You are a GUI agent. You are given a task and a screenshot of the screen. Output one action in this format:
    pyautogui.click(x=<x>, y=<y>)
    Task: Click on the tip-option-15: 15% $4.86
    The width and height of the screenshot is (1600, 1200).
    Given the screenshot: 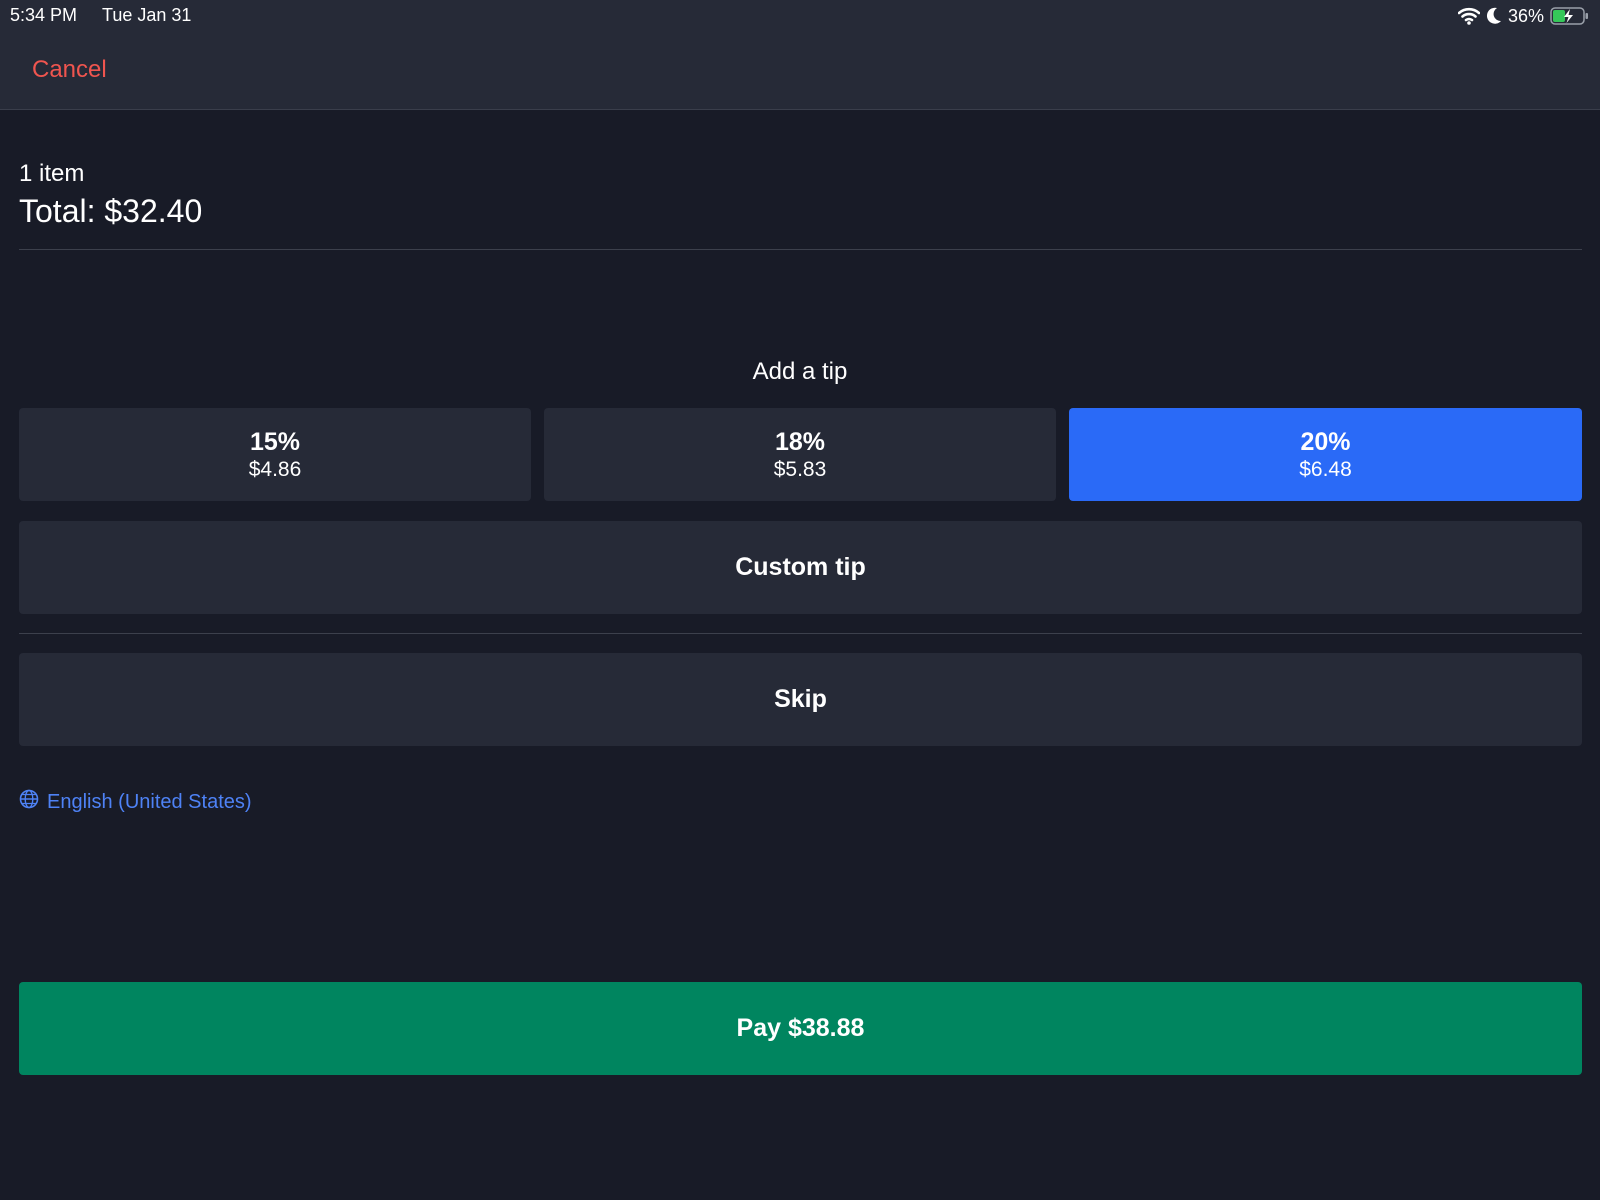 What is the action you would take?
    pyautogui.click(x=275, y=454)
    